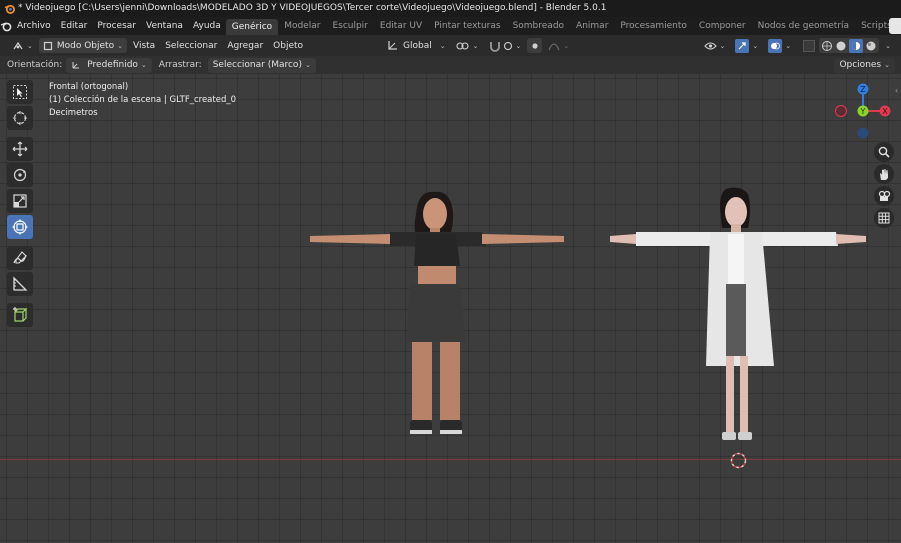  What do you see at coordinates (164, 26) in the screenshot?
I see `menu-ventana: Ventana` at bounding box center [164, 26].